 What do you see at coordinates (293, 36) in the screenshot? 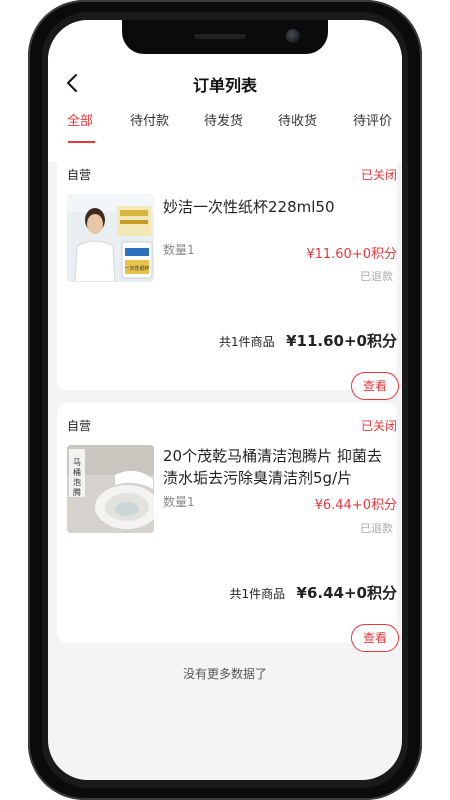
I see `front-camera-icon` at bounding box center [293, 36].